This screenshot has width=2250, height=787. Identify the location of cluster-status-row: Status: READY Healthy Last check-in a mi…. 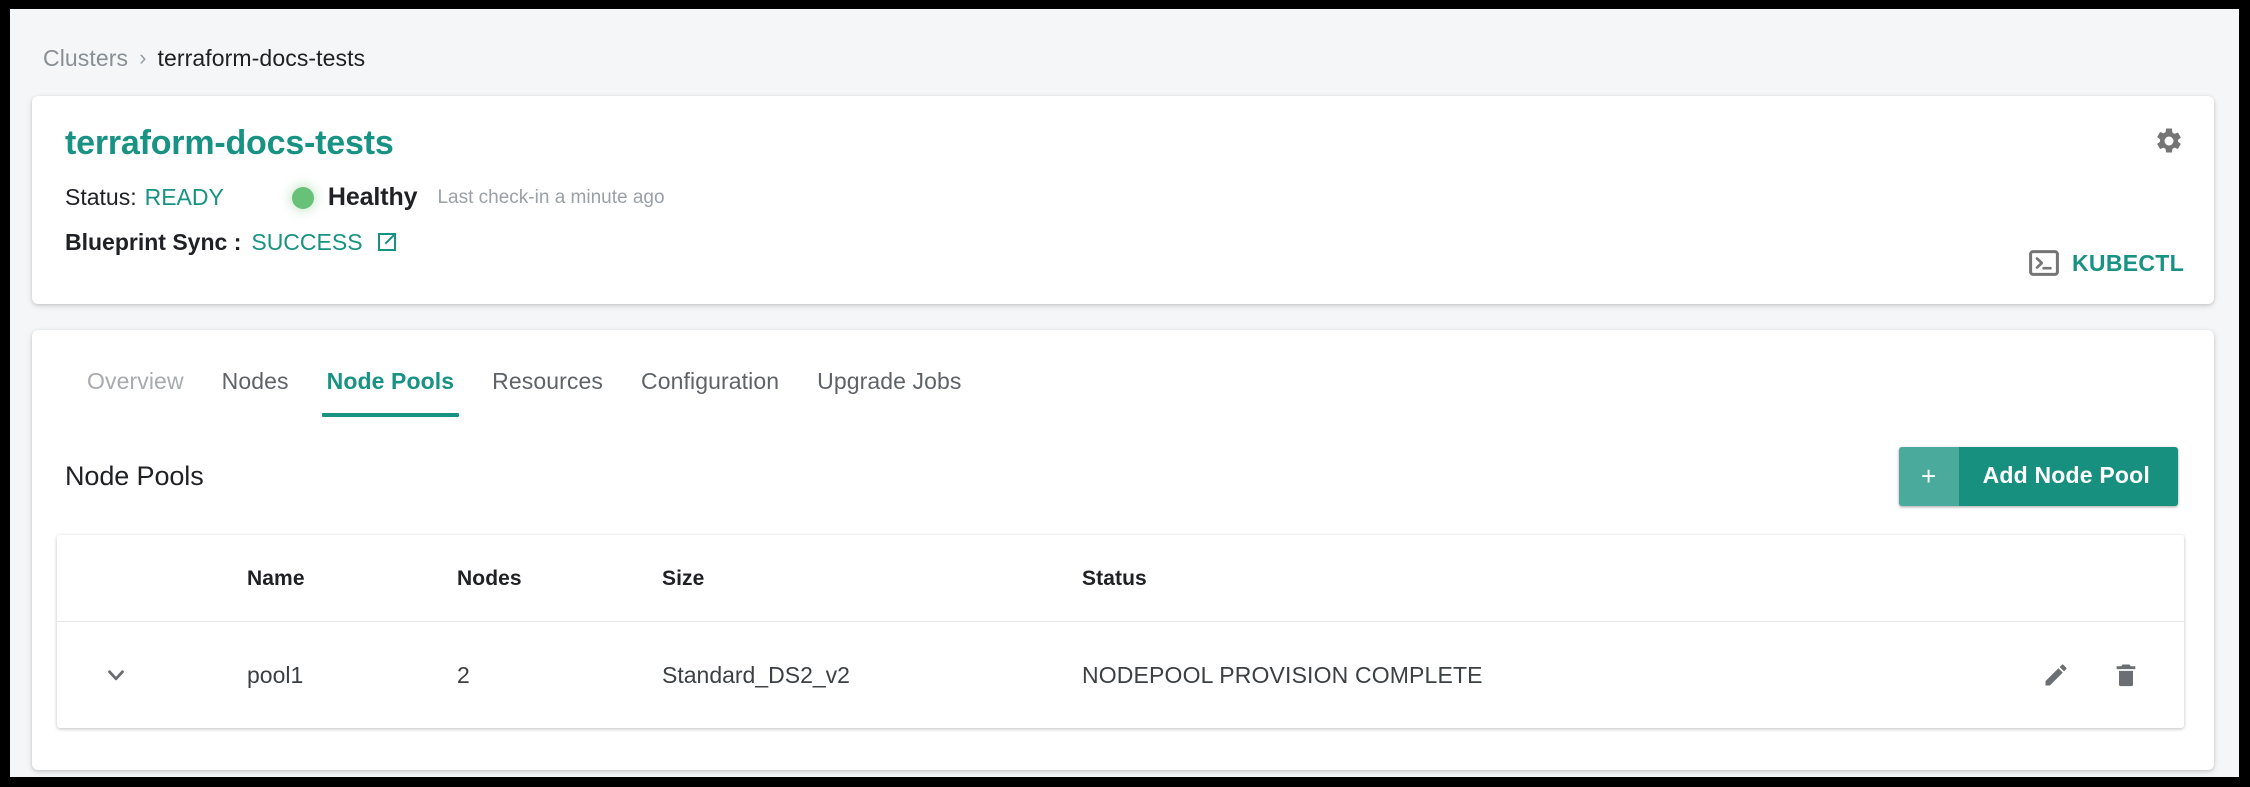
(1124, 197).